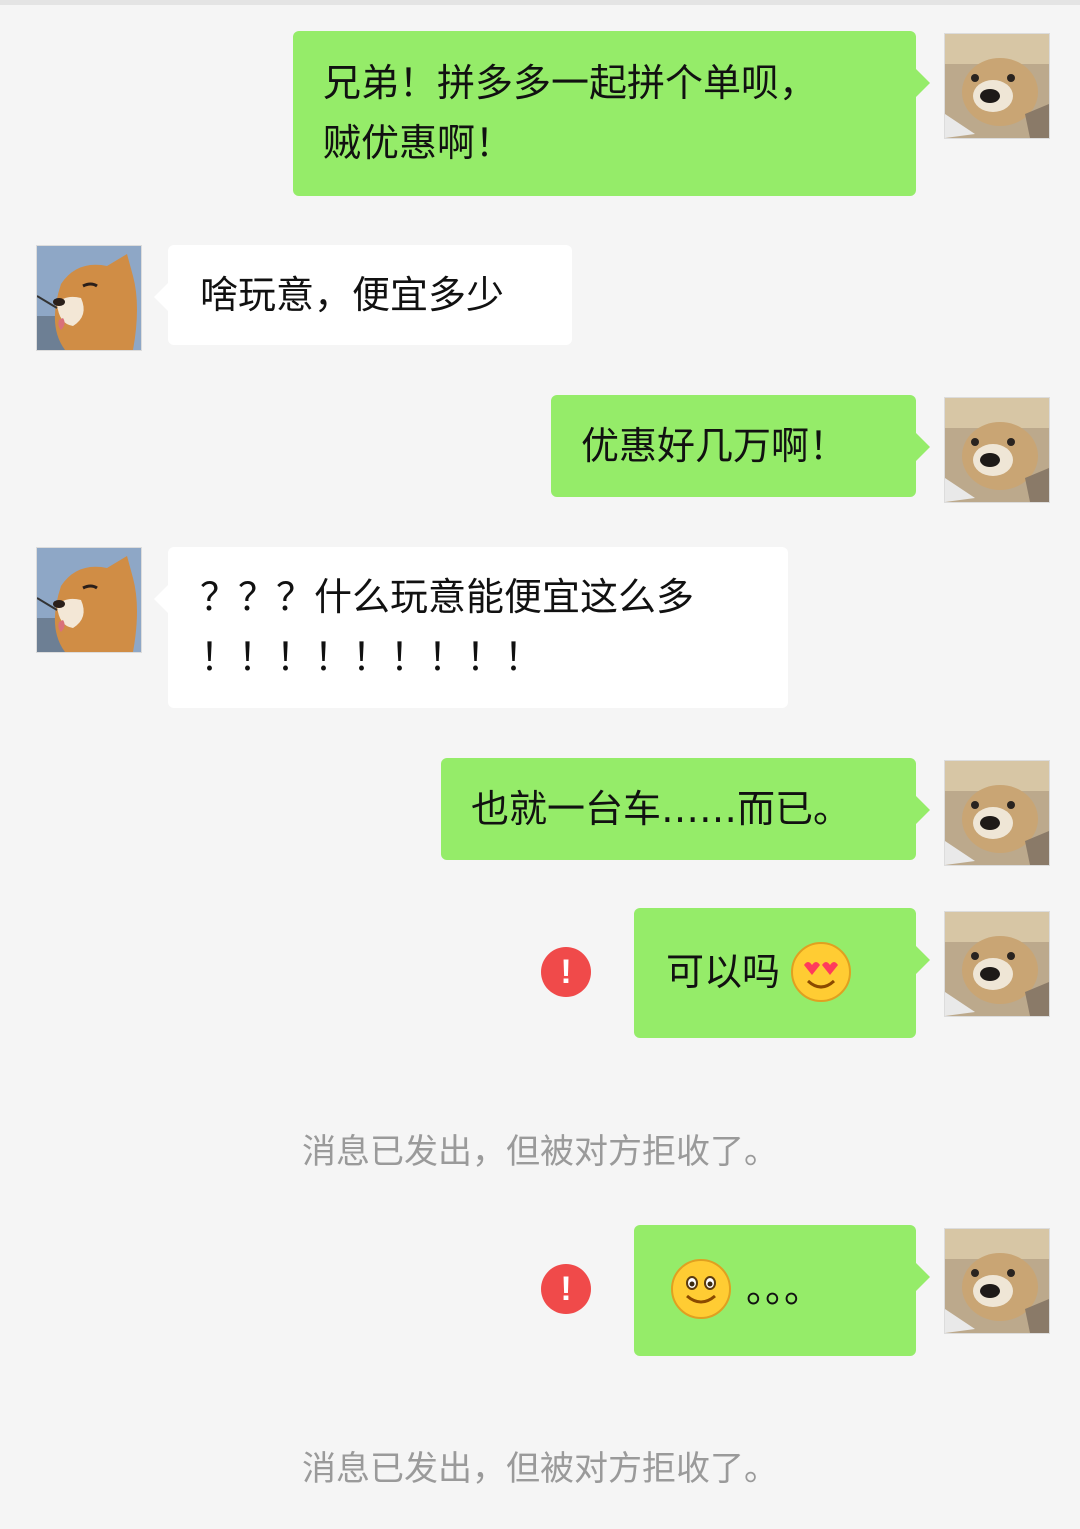 The width and height of the screenshot is (1080, 1529). What do you see at coordinates (352, 295) in the screenshot?
I see `message-text: 啥玩意，便宜多少` at bounding box center [352, 295].